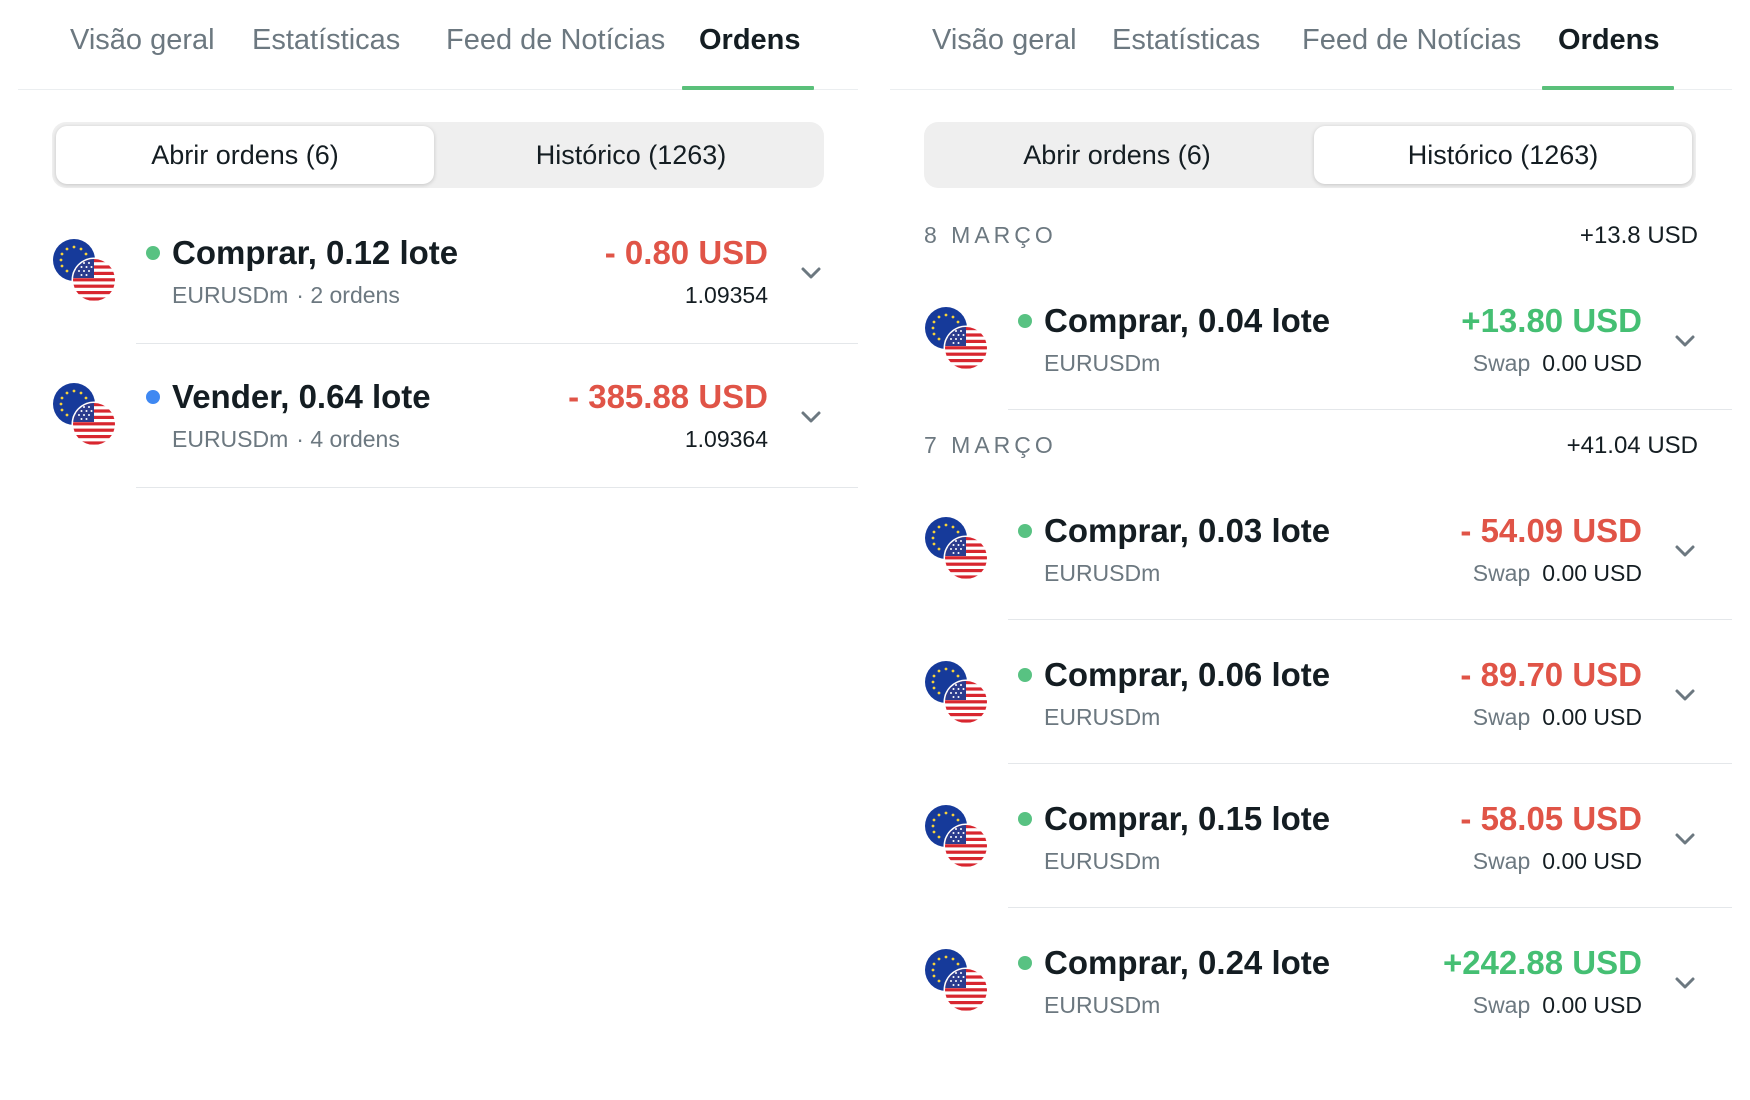 The width and height of the screenshot is (1750, 1100). Describe the element at coordinates (1551, 530) in the screenshot. I see `profit-amount: - 54.09 USD` at that location.